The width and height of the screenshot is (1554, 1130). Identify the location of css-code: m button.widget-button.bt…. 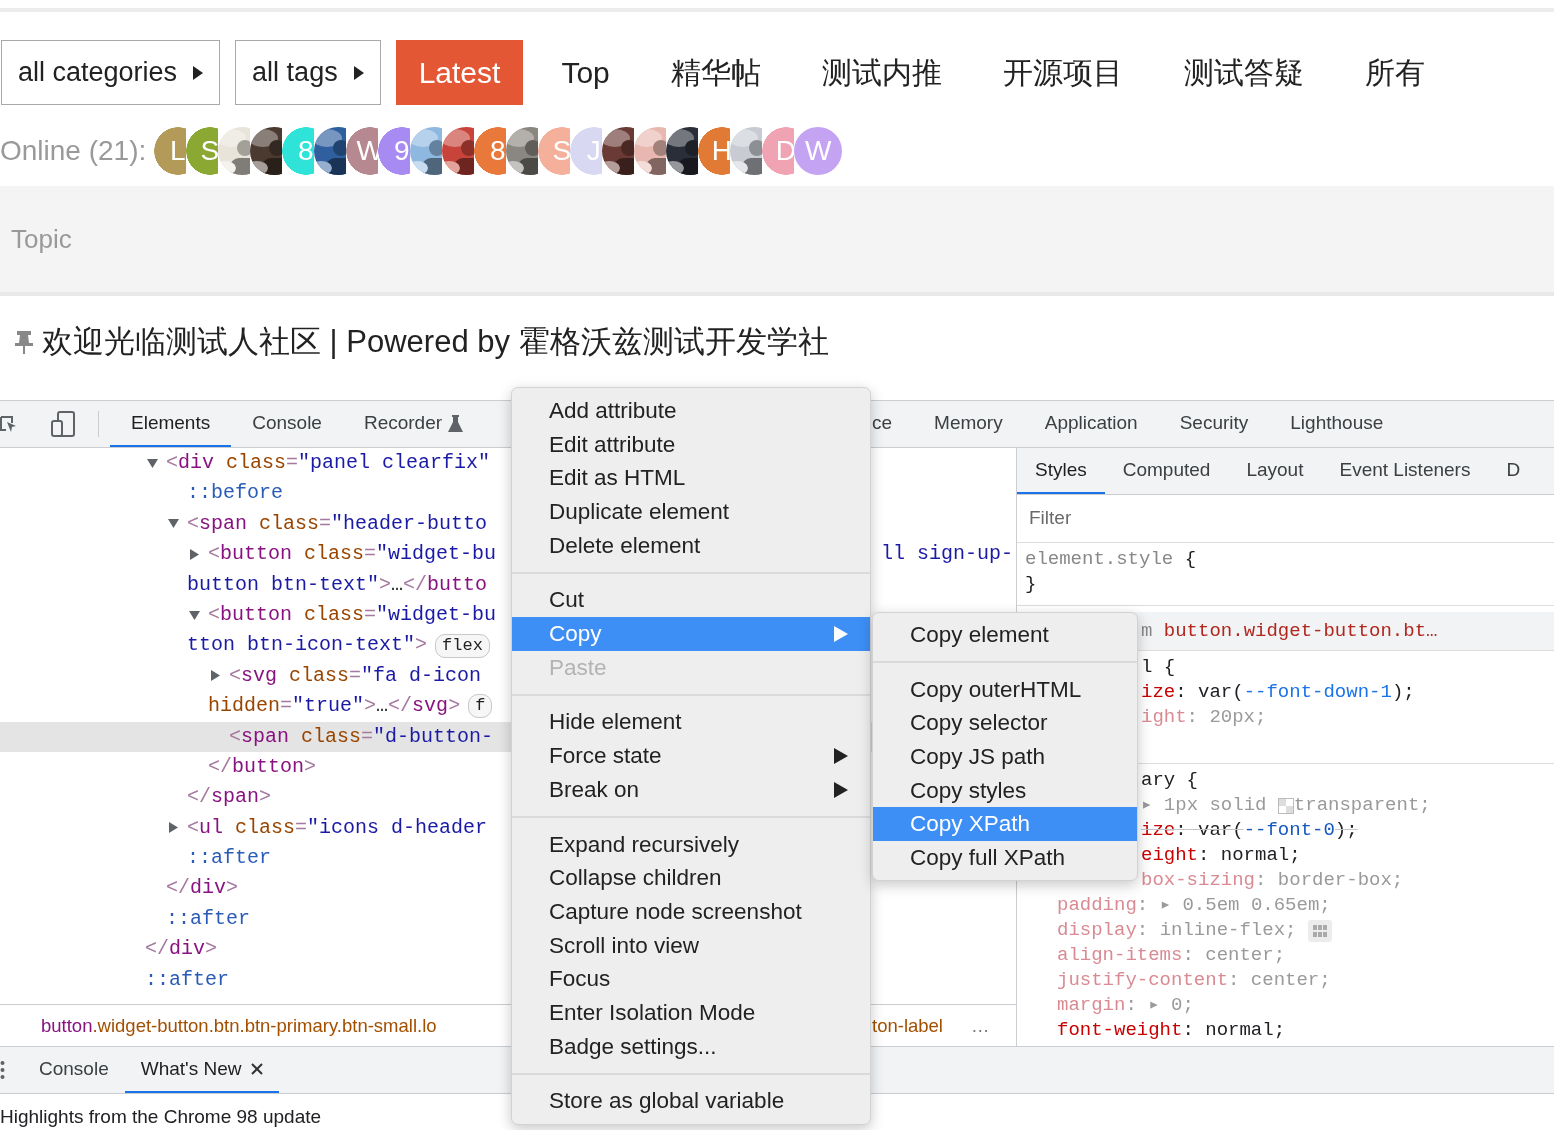
(1289, 631).